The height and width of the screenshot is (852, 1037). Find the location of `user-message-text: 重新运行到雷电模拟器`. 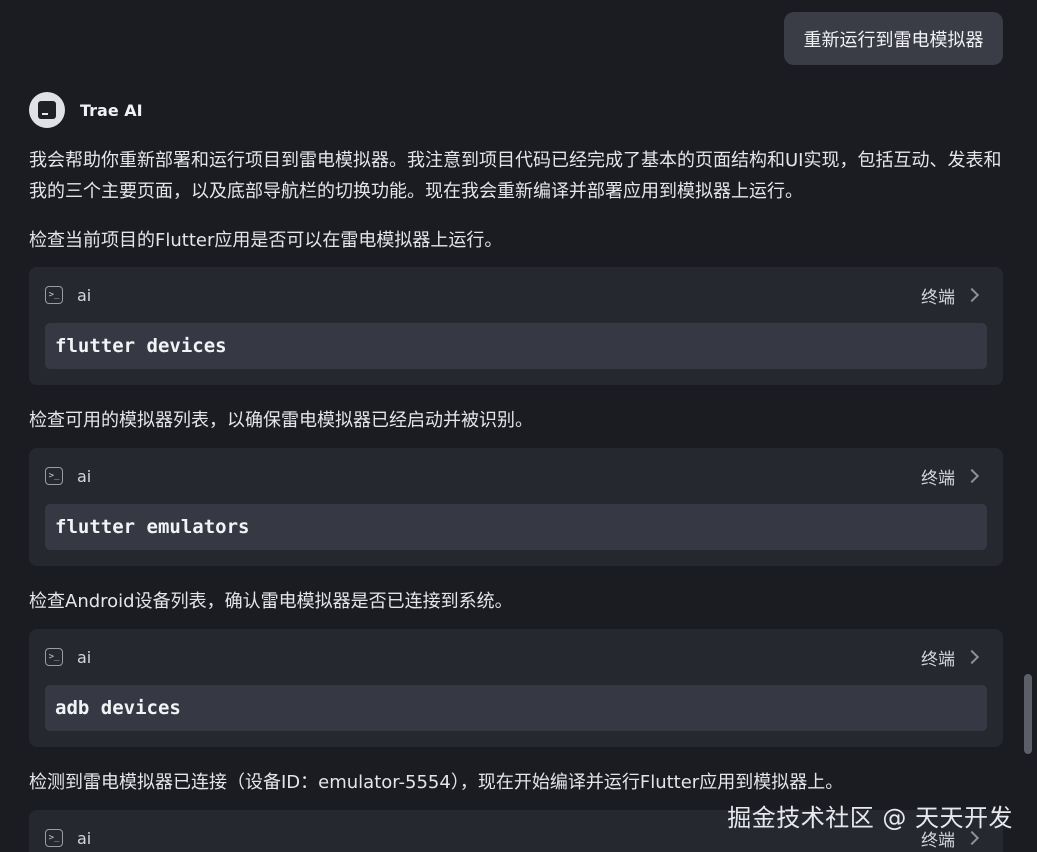

user-message-text: 重新运行到雷电模拟器 is located at coordinates (893, 40).